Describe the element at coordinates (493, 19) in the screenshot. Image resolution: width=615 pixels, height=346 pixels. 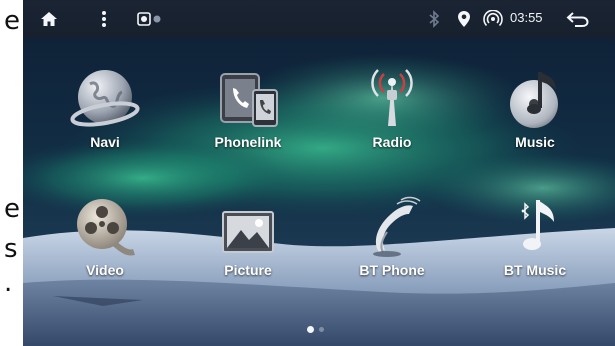
I see `hotspot-icon` at that location.